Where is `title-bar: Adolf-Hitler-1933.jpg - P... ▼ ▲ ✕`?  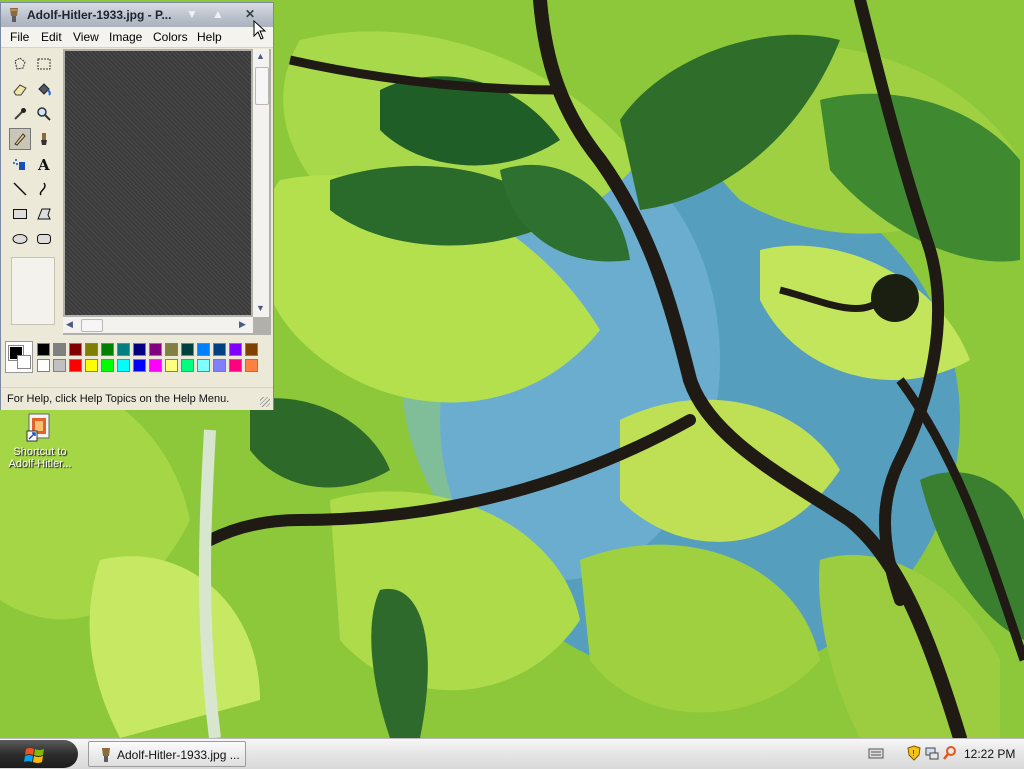
title-bar: Adolf-Hitler-1933.jpg - P... ▼ ▲ ✕ is located at coordinates (137, 15).